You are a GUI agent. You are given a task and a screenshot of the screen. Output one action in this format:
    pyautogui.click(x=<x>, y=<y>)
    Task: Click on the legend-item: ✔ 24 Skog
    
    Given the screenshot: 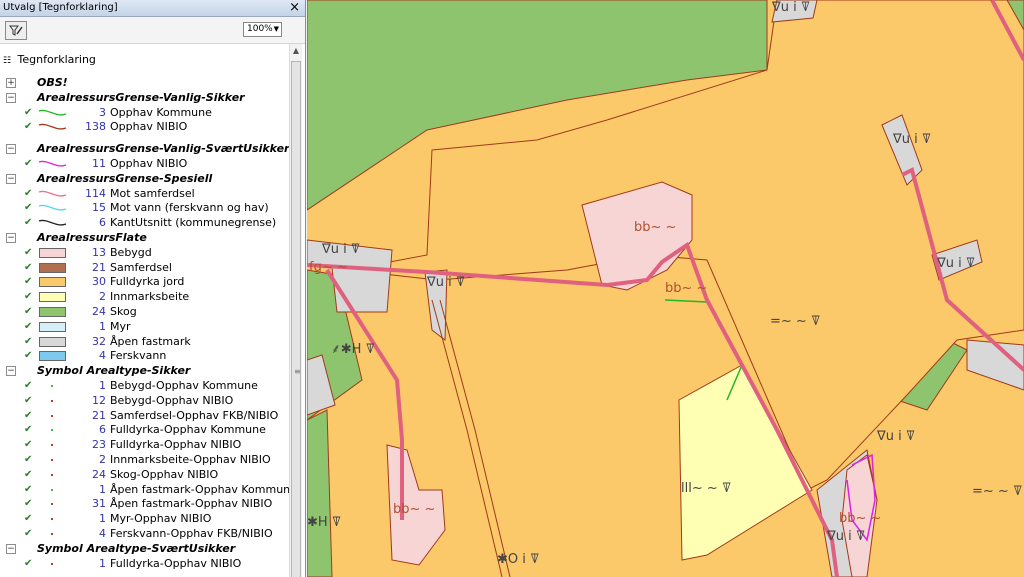 What is the action you would take?
    pyautogui.click(x=144, y=312)
    